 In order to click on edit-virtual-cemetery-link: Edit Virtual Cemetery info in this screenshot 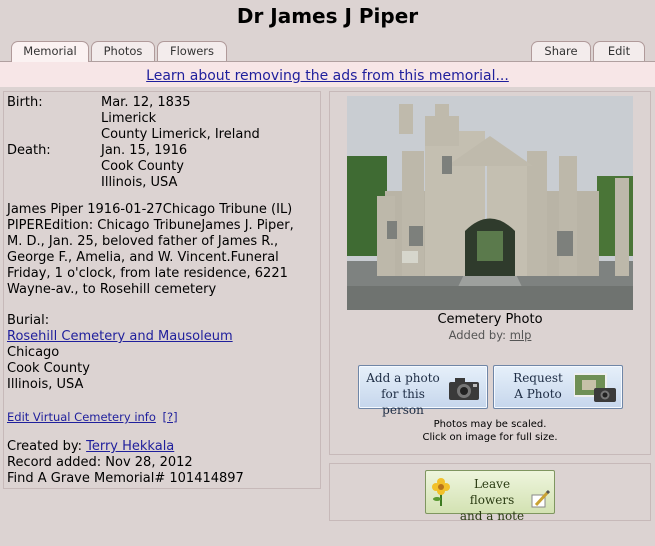, I will do `click(81, 417)`.